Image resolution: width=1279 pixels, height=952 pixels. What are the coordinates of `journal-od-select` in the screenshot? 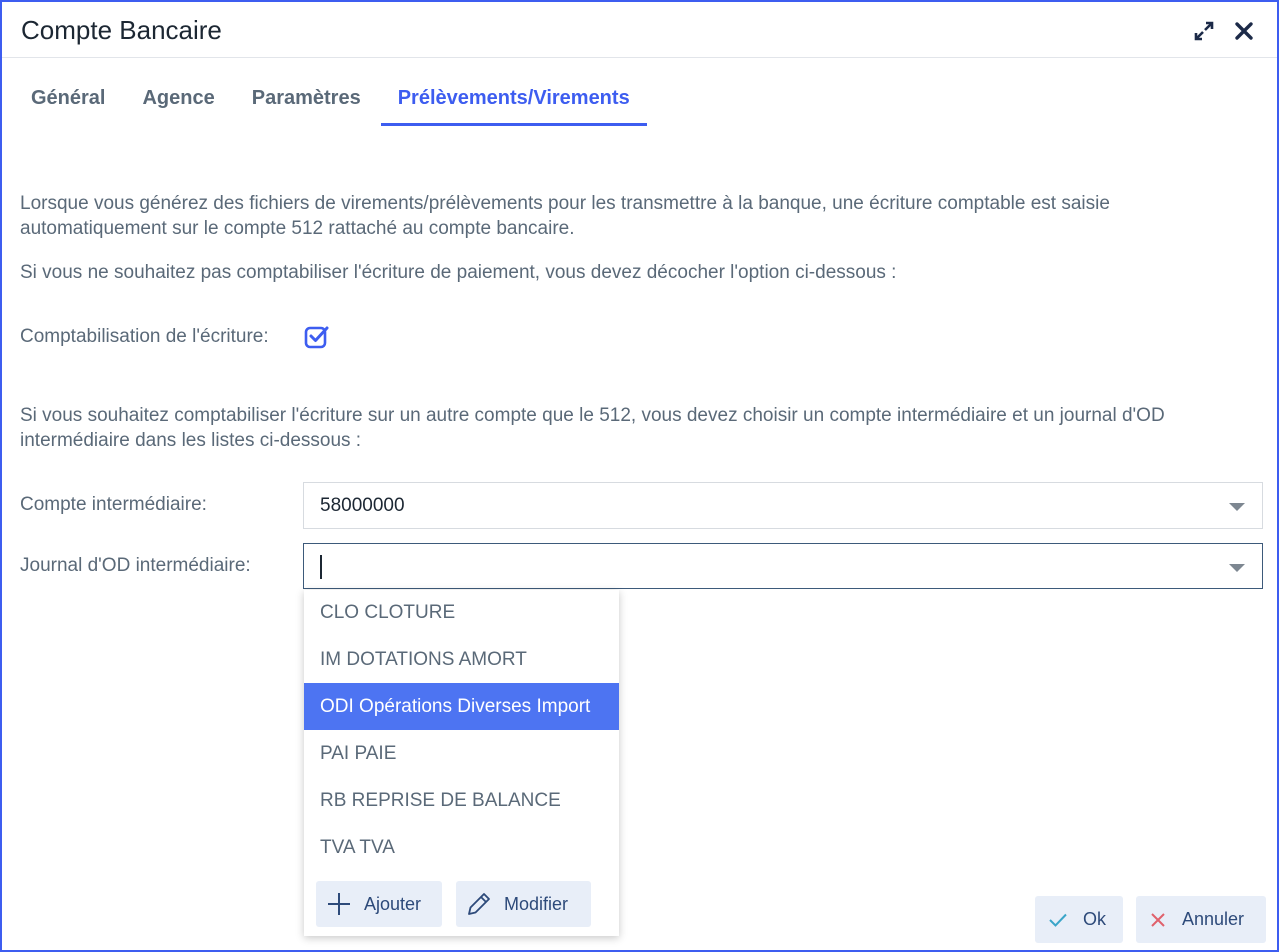 It's located at (783, 566).